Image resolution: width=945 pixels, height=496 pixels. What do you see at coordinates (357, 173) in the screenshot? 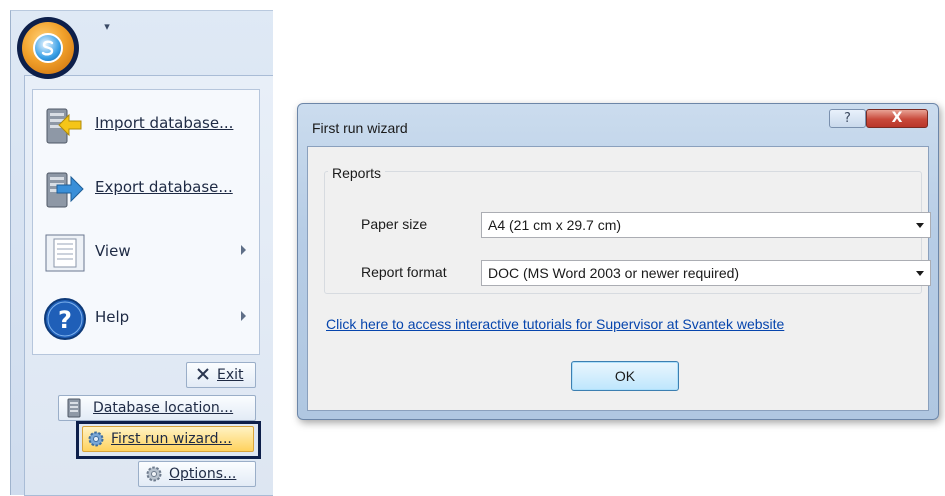
I see `reports-group-title: Reports` at bounding box center [357, 173].